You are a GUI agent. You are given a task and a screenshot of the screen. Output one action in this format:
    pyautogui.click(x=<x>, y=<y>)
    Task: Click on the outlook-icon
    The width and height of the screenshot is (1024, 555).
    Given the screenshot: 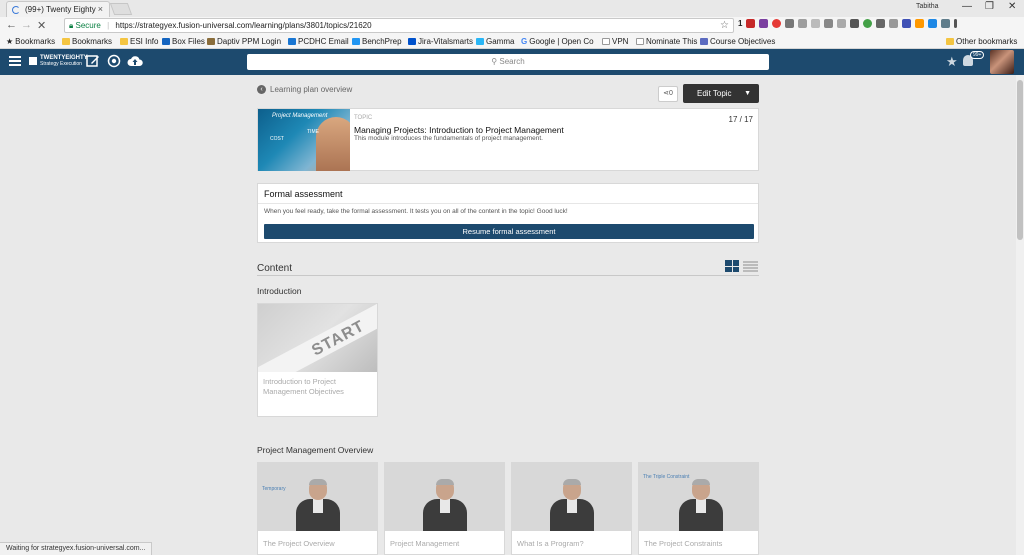 What is the action you would take?
    pyautogui.click(x=292, y=41)
    